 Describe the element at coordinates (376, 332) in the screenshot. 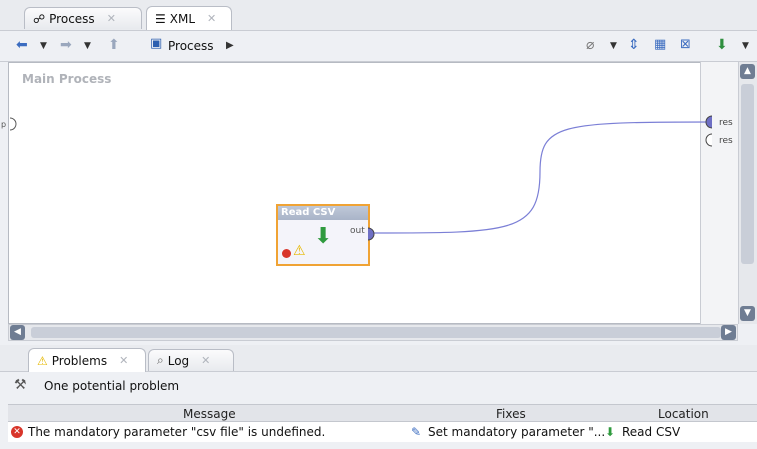

I see `horizontal-scroll-thumb` at that location.